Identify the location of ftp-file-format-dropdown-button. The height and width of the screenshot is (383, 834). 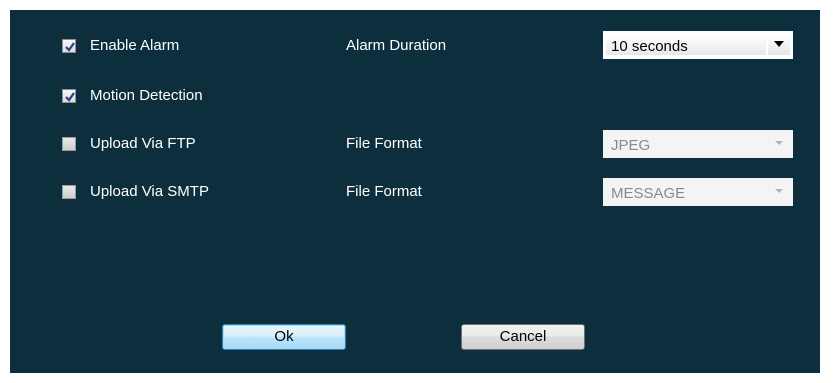
(779, 144).